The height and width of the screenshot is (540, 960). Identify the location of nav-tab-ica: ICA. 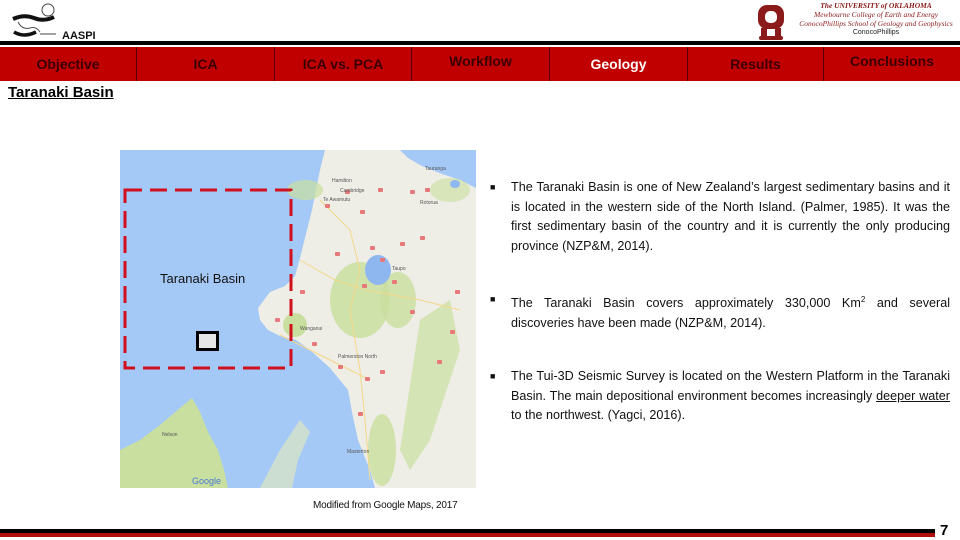
(206, 64).